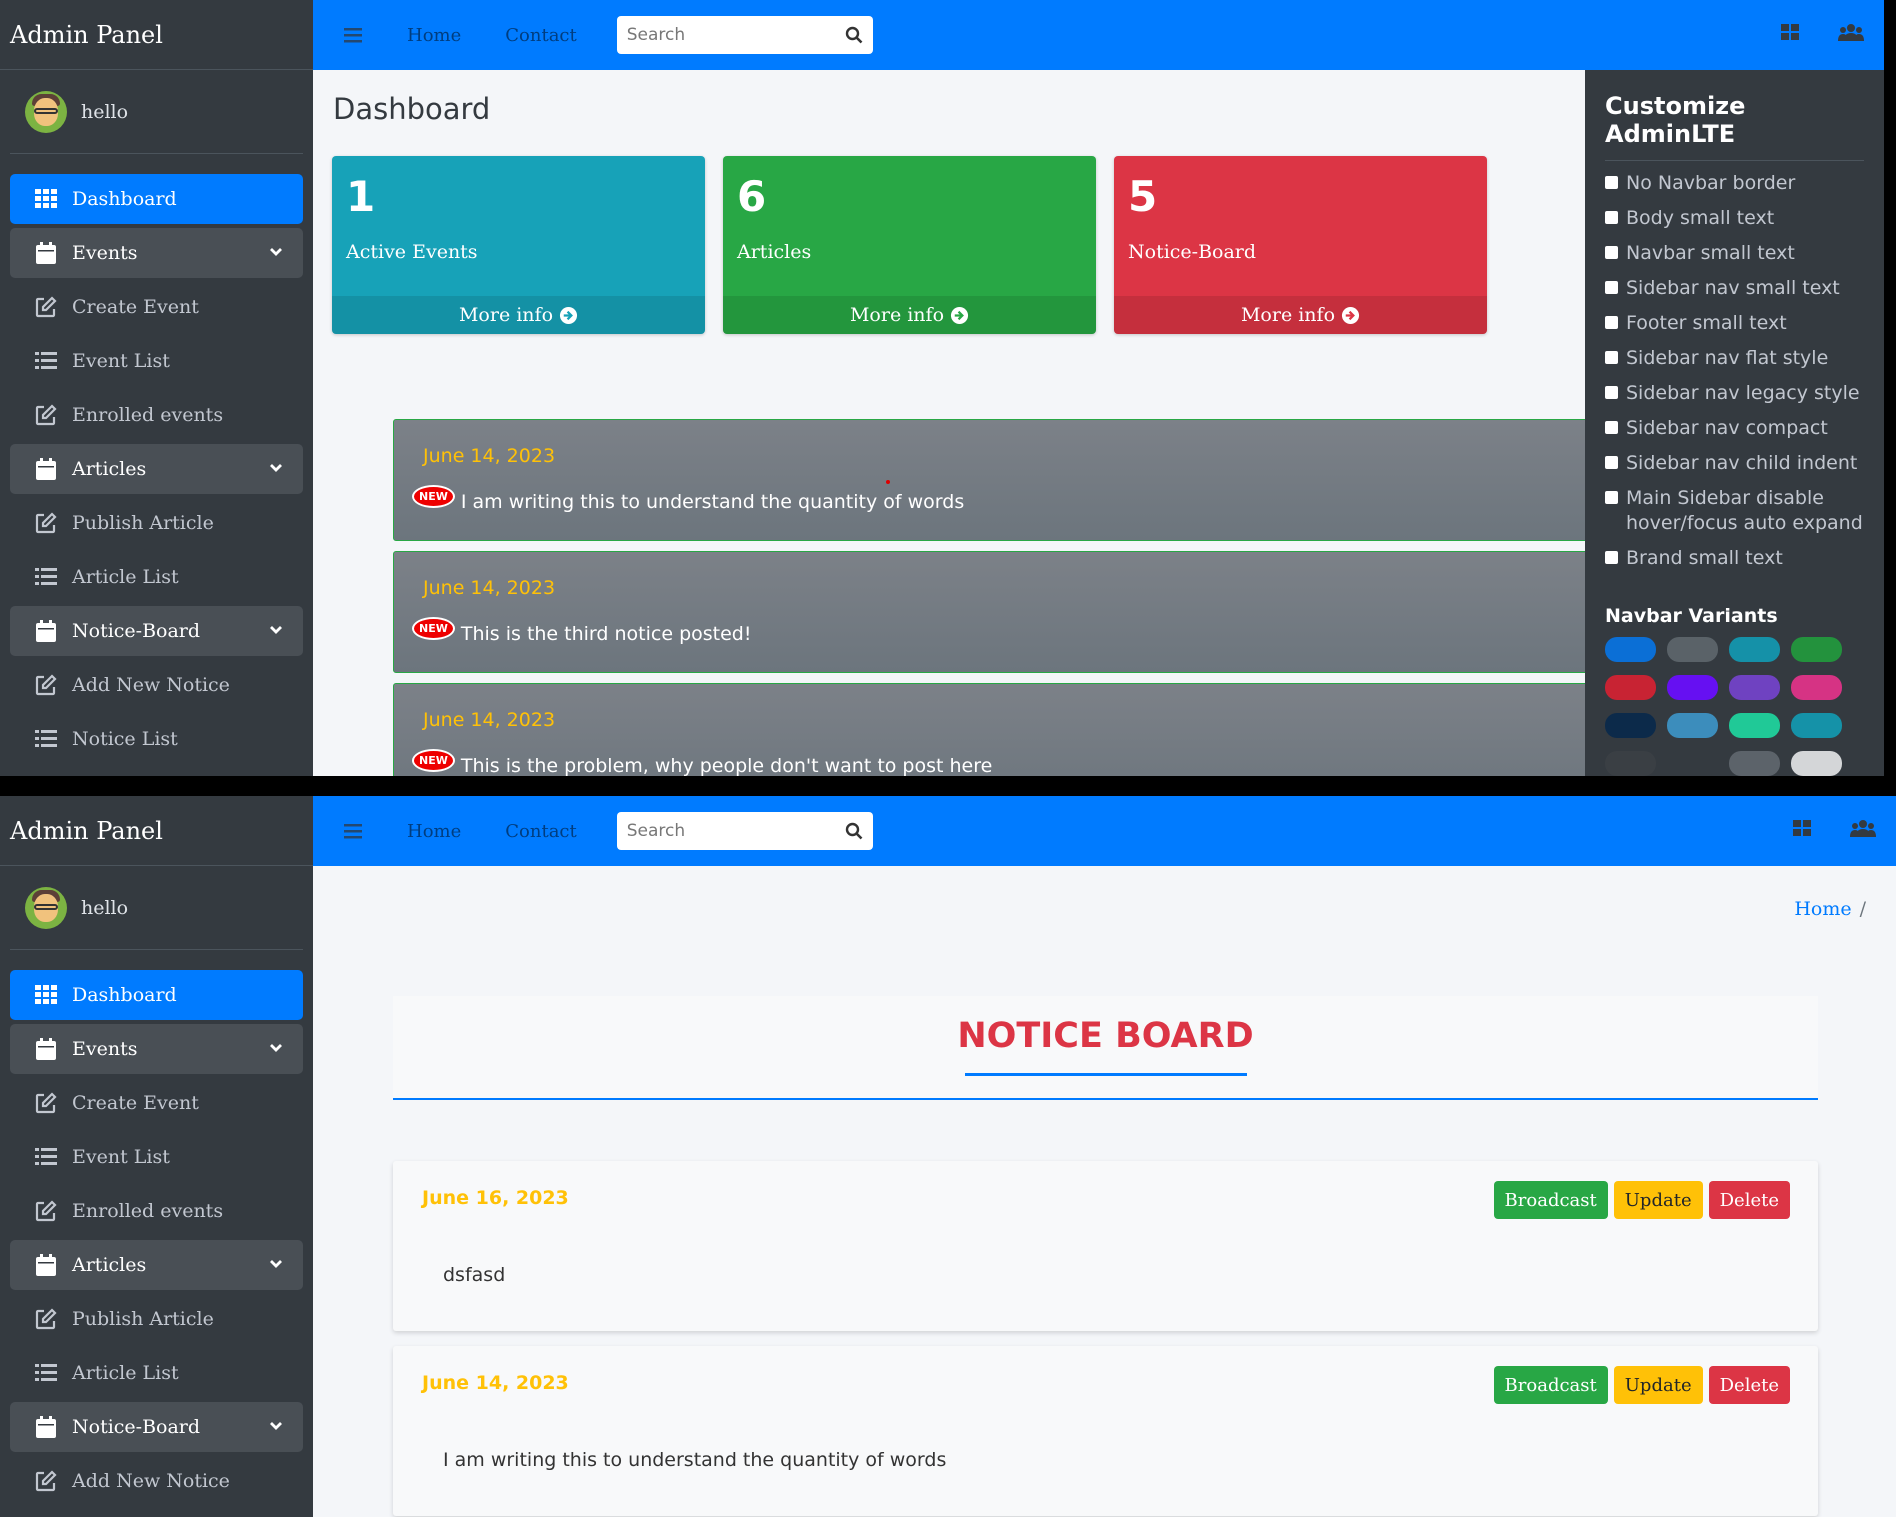 This screenshot has height=1517, width=1896. I want to click on new-badge: NEW, so click(433, 496).